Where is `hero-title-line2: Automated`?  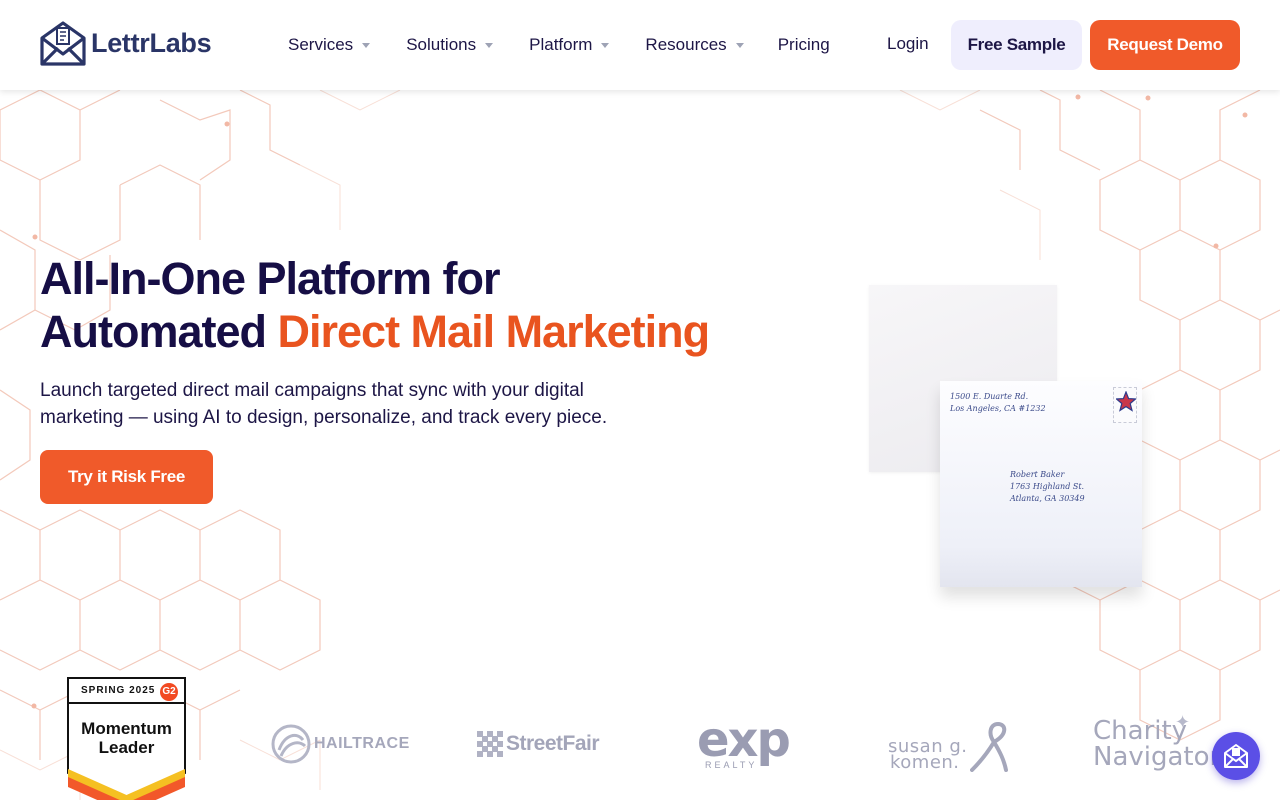
hero-title-line2: Automated is located at coordinates (159, 331).